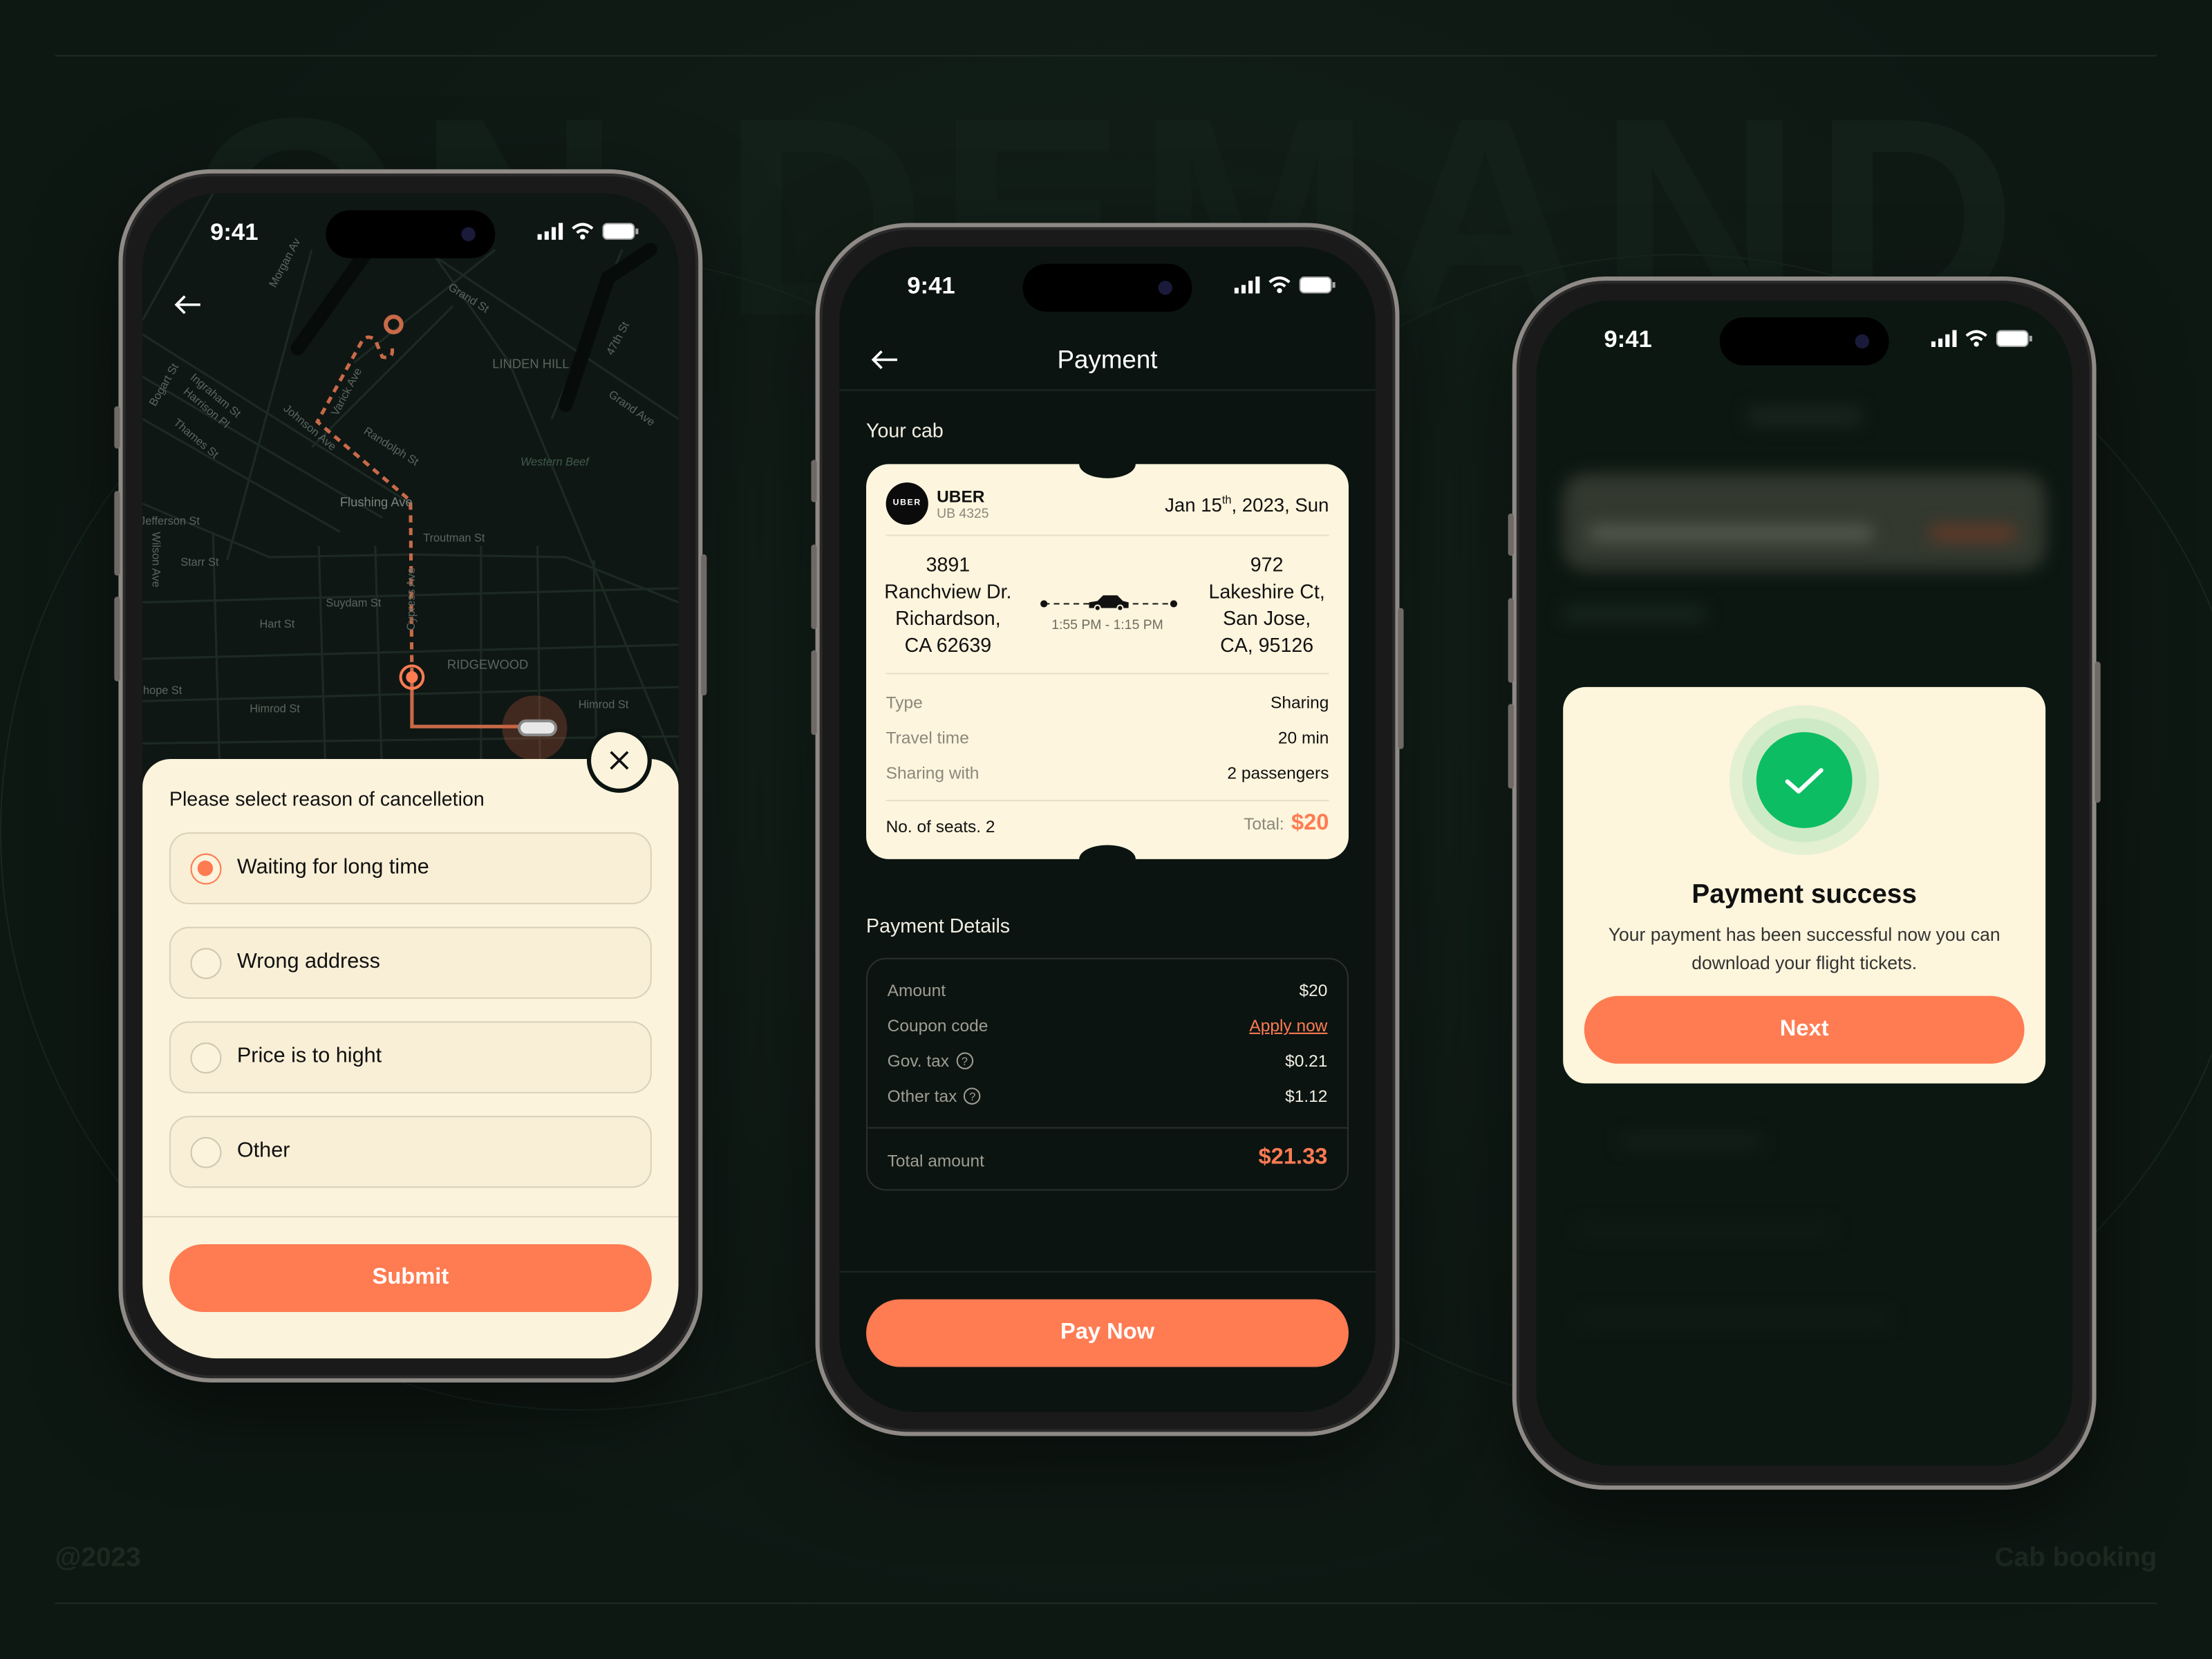  I want to click on pickup-target-icon, so click(412, 677).